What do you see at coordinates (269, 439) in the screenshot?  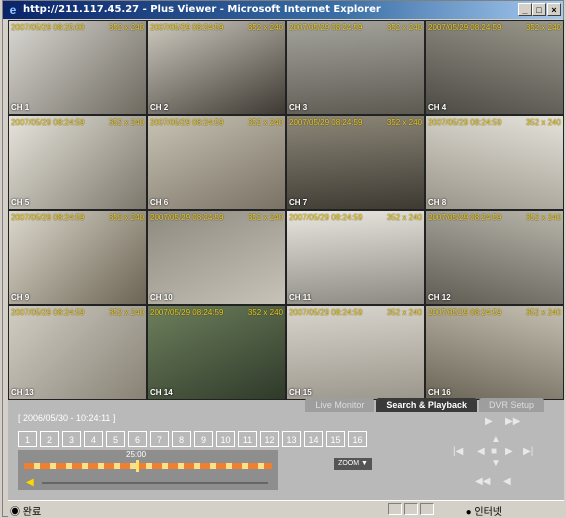 I see `channel-button-12: 12` at bounding box center [269, 439].